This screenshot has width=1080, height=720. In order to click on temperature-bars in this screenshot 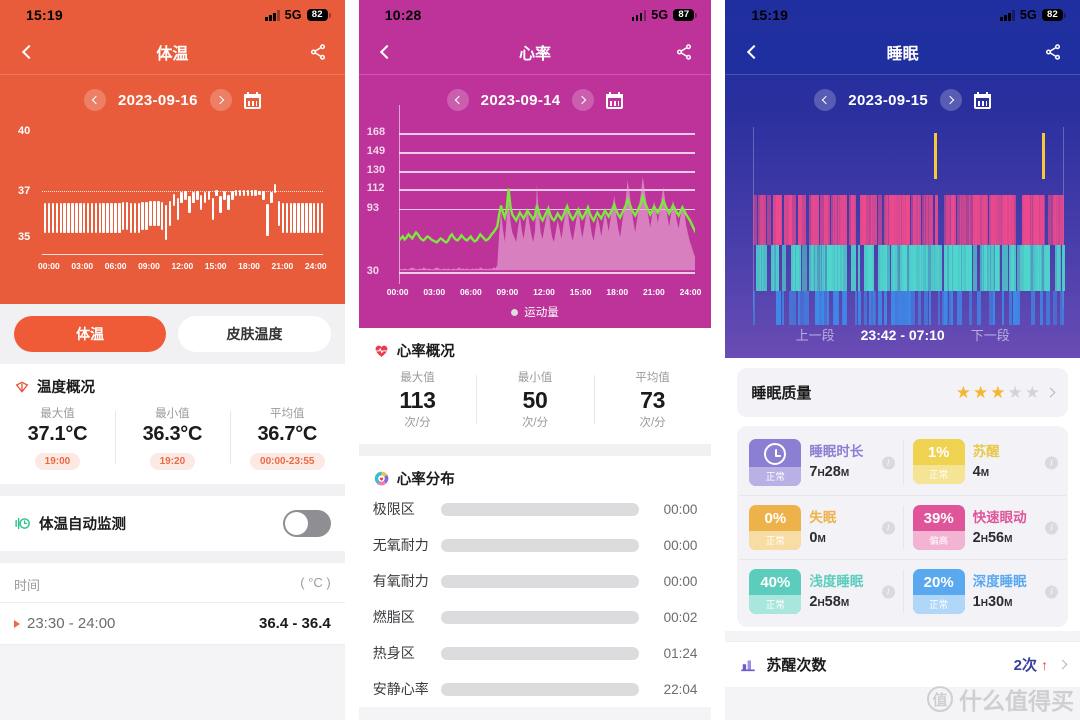, I will do `click(183, 198)`.